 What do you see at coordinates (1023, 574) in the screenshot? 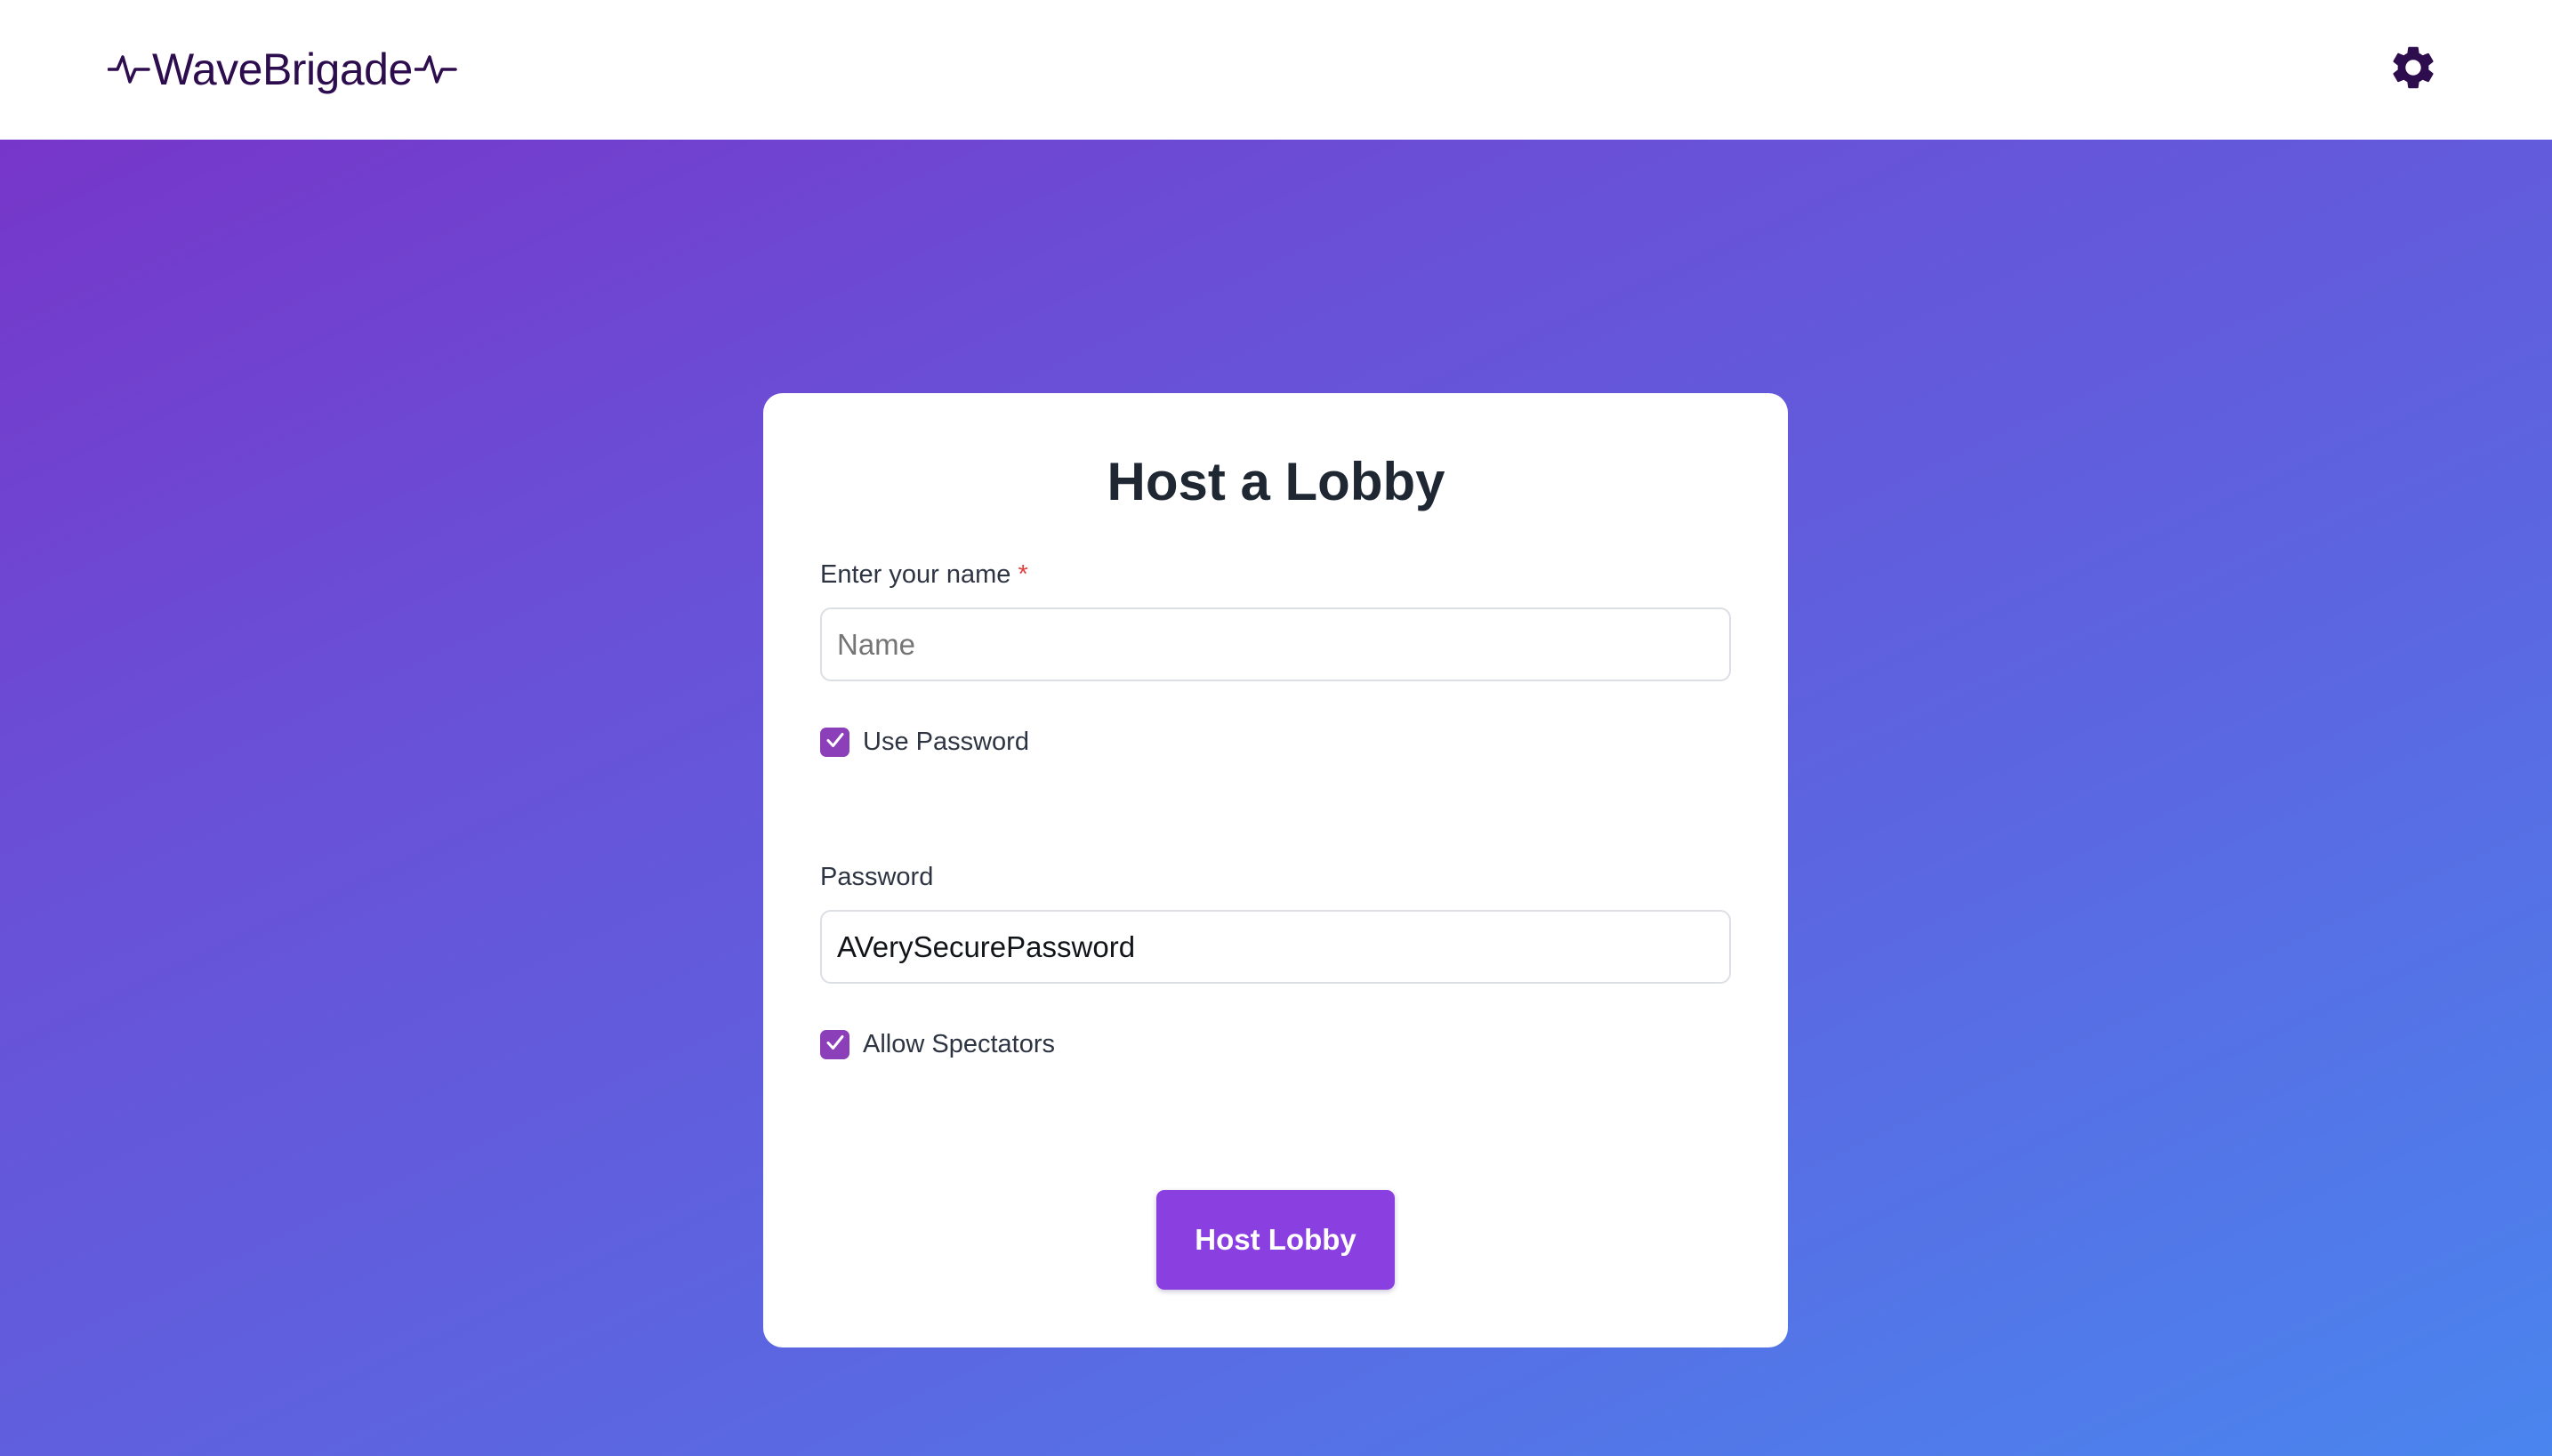
I see `required-asterisk: *` at bounding box center [1023, 574].